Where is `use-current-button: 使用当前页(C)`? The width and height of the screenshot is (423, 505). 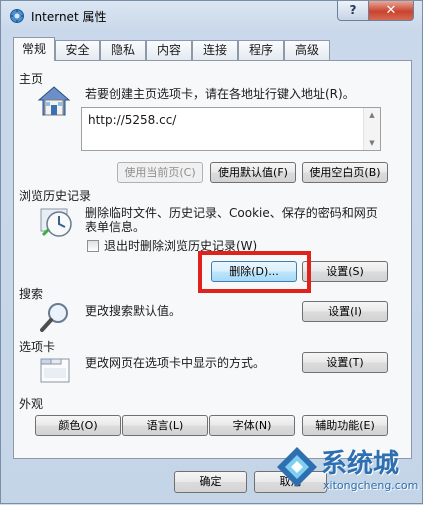
use-current-button: 使用当前页(C) is located at coordinates (160, 172).